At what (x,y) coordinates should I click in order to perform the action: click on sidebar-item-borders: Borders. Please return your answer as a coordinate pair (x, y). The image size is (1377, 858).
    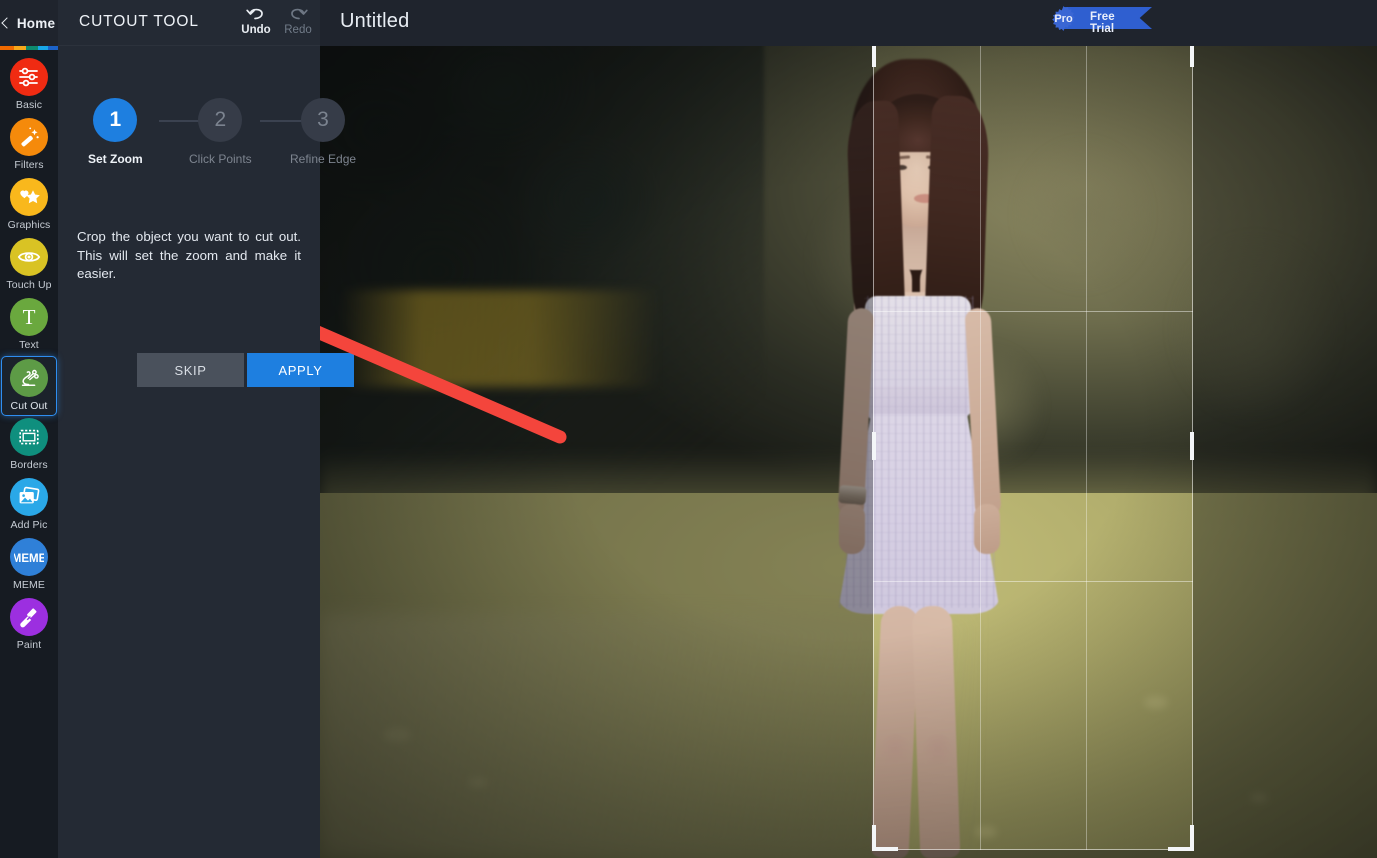
    Looking at the image, I should click on (29, 446).